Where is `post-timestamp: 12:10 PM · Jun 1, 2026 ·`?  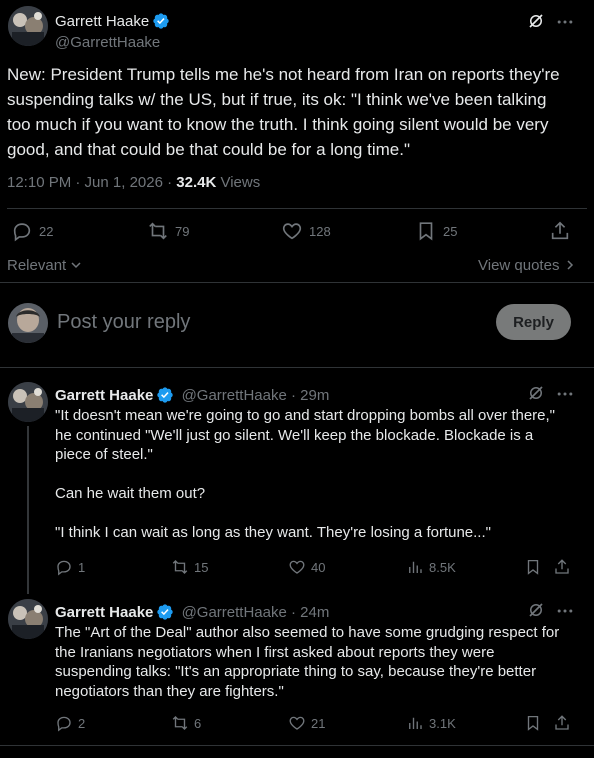 post-timestamp: 12:10 PM · Jun 1, 2026 · is located at coordinates (91, 182).